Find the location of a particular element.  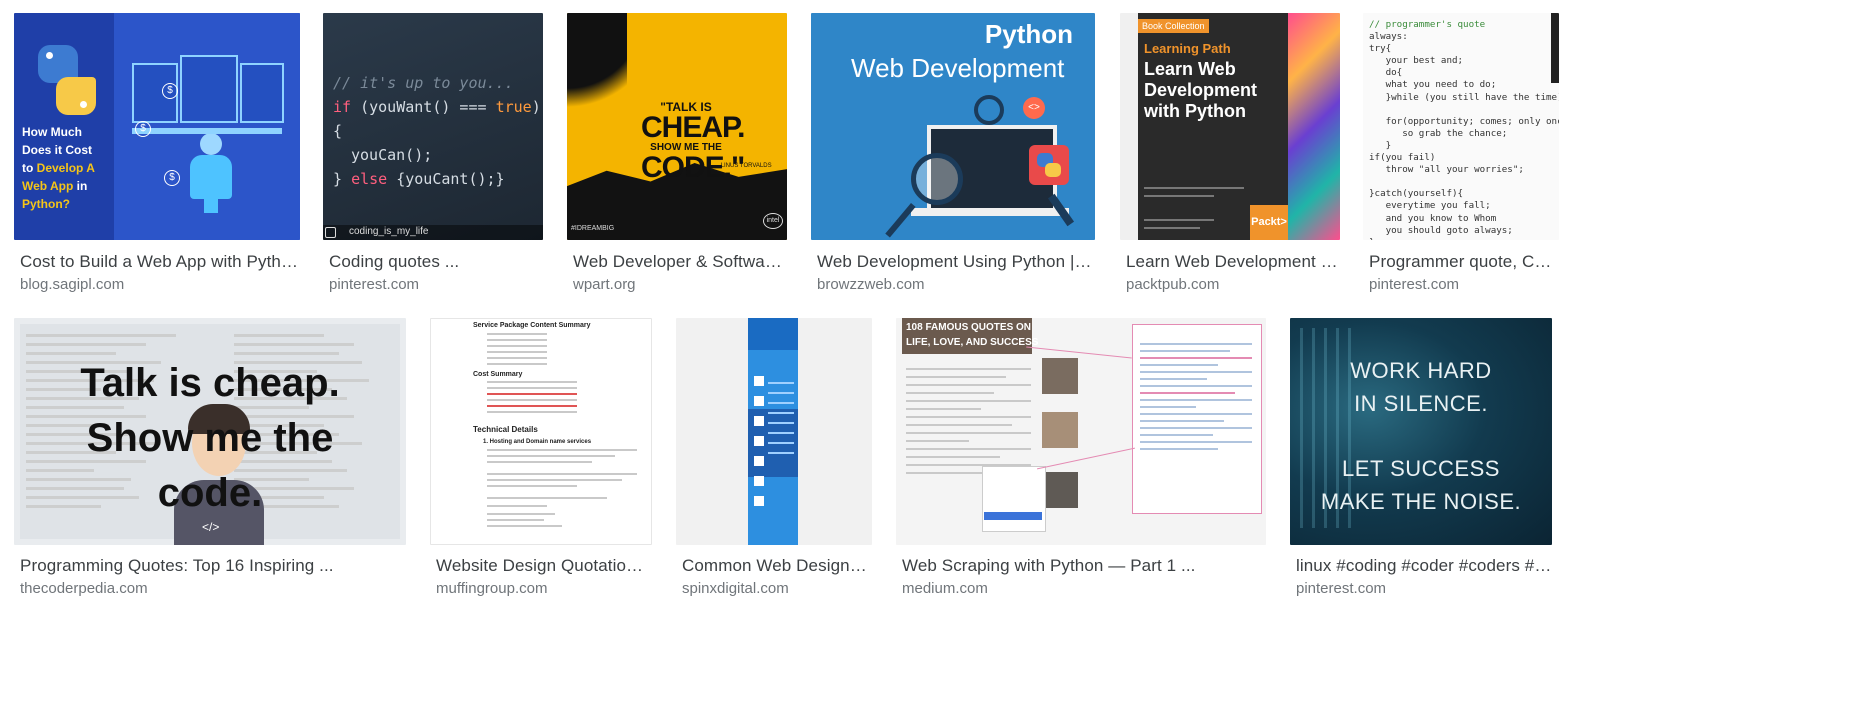

result-source: wpart.org is located at coordinates (604, 284).